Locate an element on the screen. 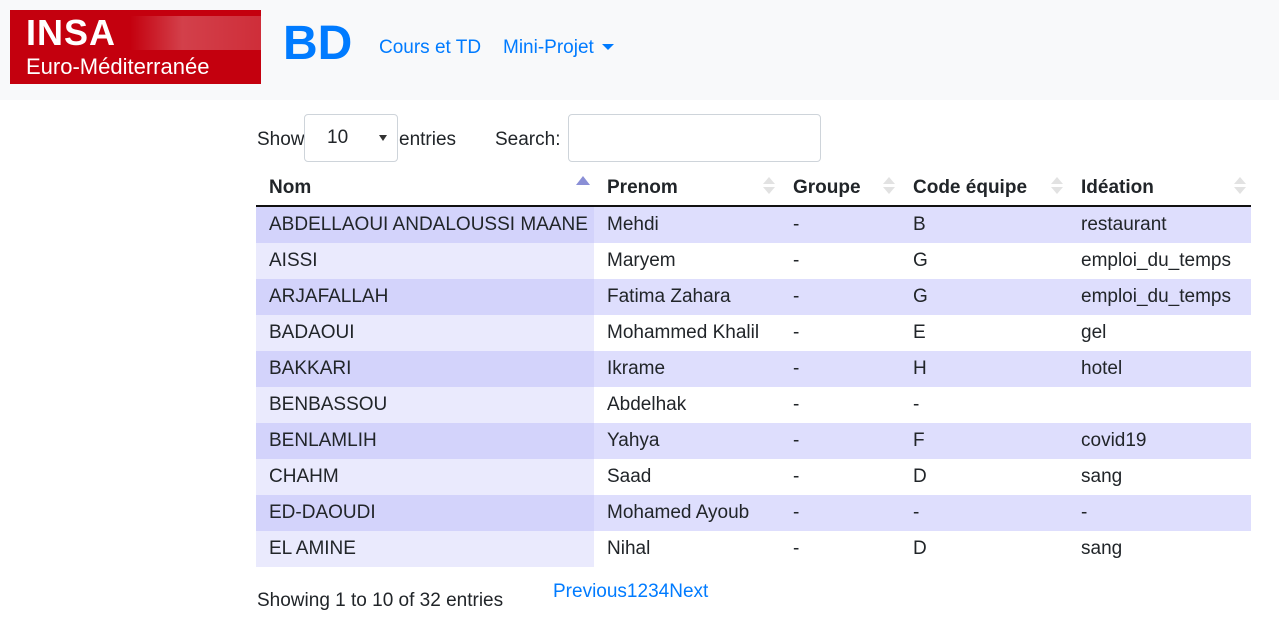 Image resolution: width=1279 pixels, height=631 pixels. table-row: ARJAFALLAH Fatima Zahara - Gemploi_du_temps is located at coordinates (753, 297).